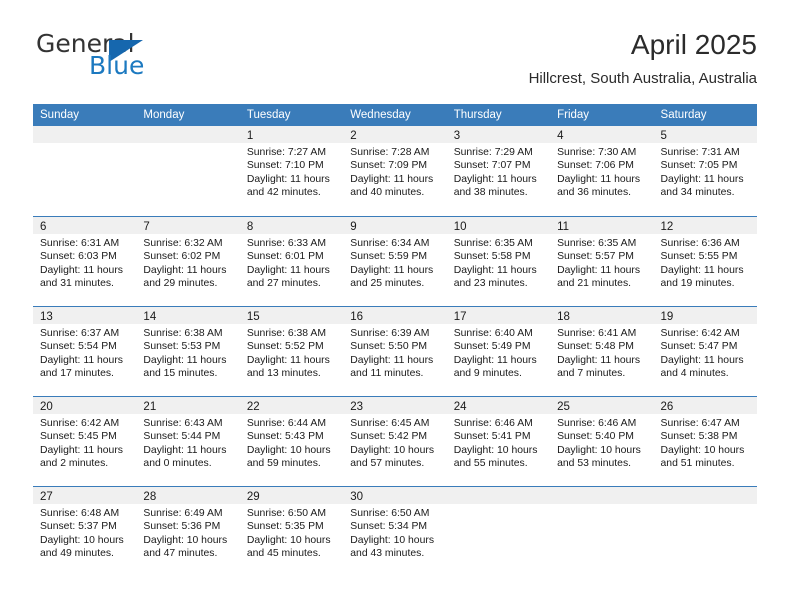 This screenshot has height=612, width=792. I want to click on sunrise-text: Sunrise: 6:43 AM, so click(183, 423).